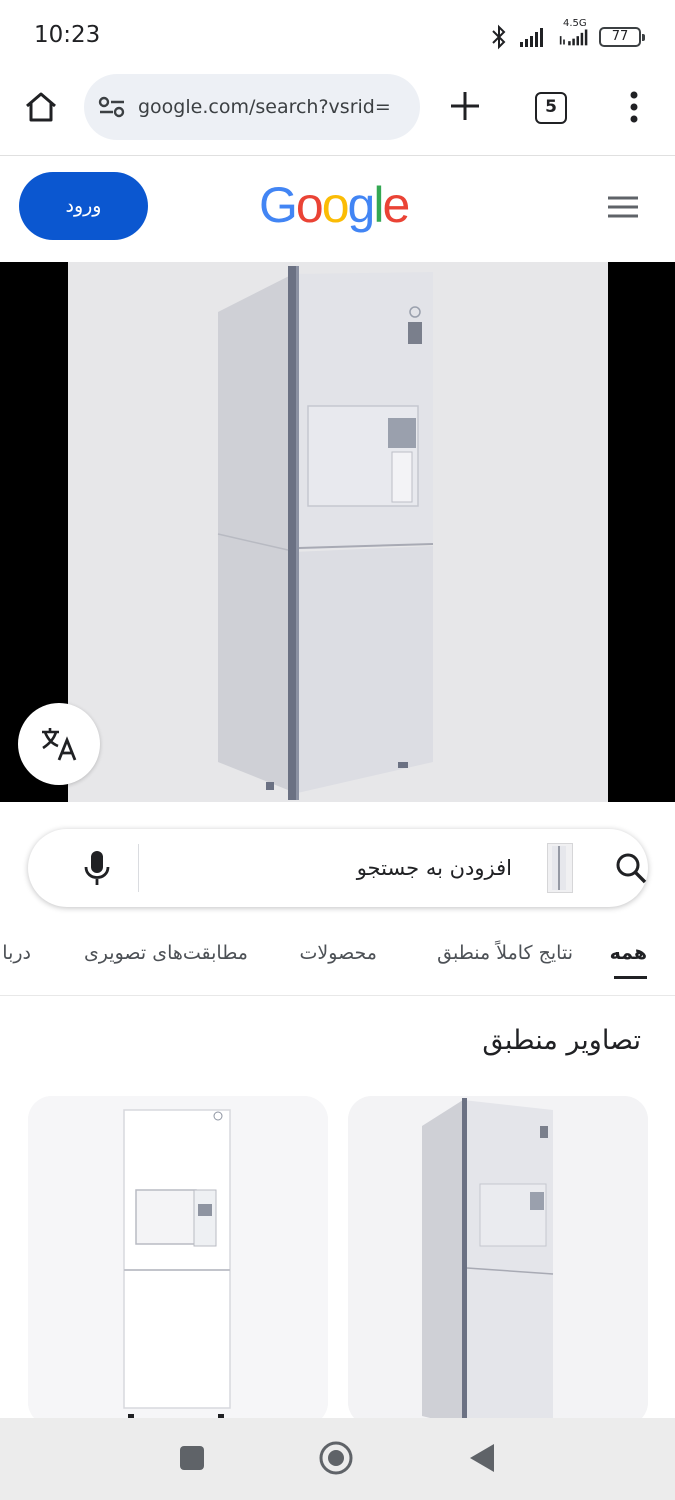  Describe the element at coordinates (561, 1040) in the screenshot. I see `section-title: تصاویر منطبق` at that location.